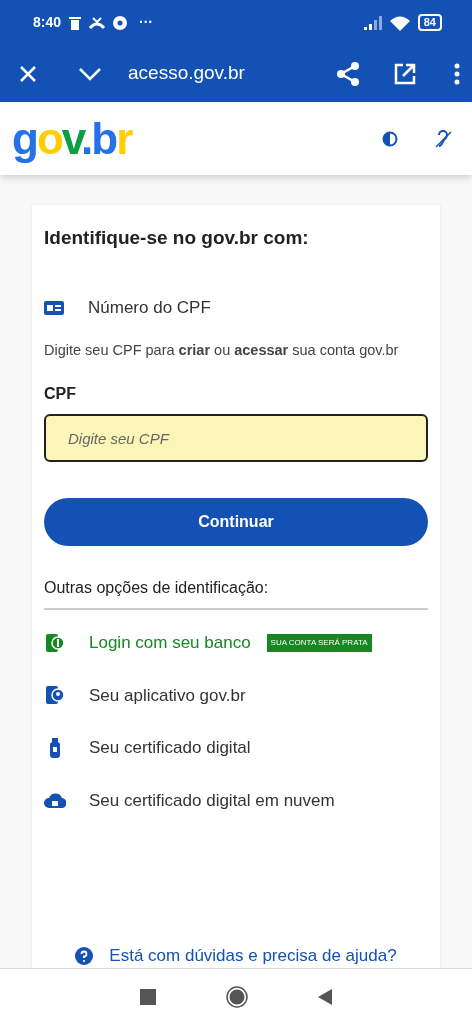 Image resolution: width=472 pixels, height=1024 pixels. Describe the element at coordinates (325, 996) in the screenshot. I see `back-icon` at that location.